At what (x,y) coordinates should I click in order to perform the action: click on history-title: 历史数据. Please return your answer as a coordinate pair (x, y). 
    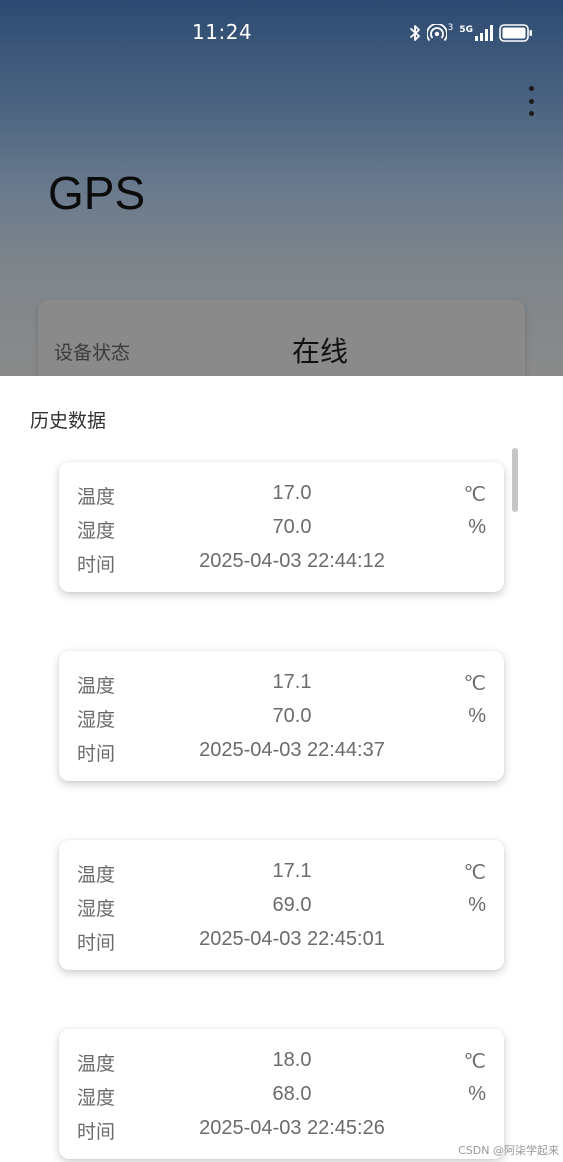
    Looking at the image, I should click on (68, 421).